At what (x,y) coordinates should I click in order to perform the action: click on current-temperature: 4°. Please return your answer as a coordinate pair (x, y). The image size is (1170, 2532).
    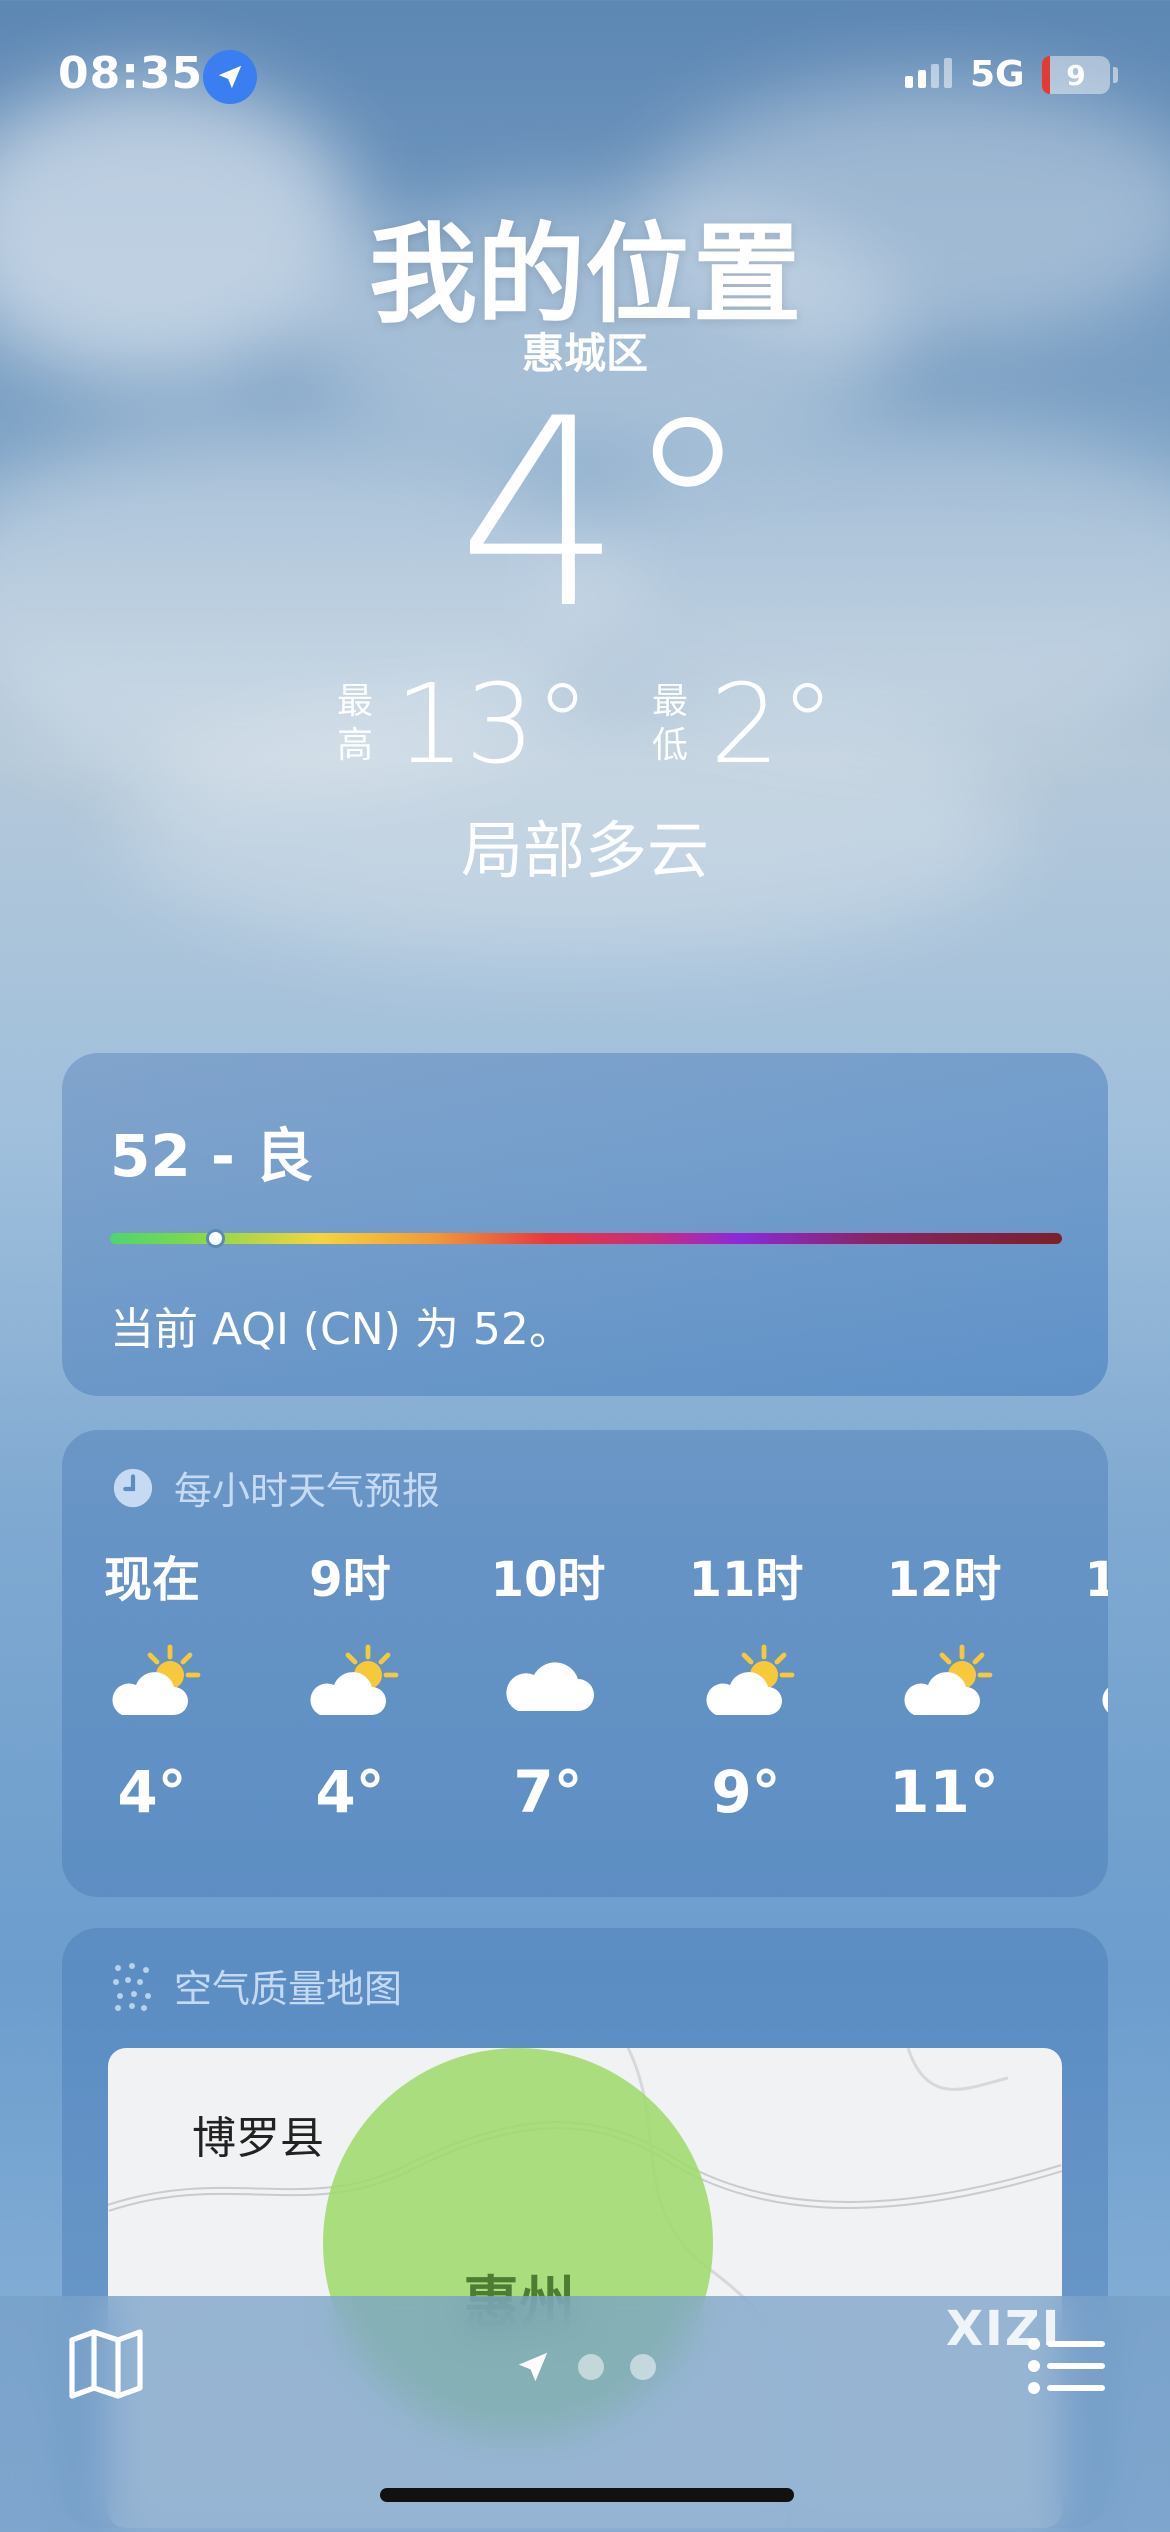
    Looking at the image, I should click on (605, 515).